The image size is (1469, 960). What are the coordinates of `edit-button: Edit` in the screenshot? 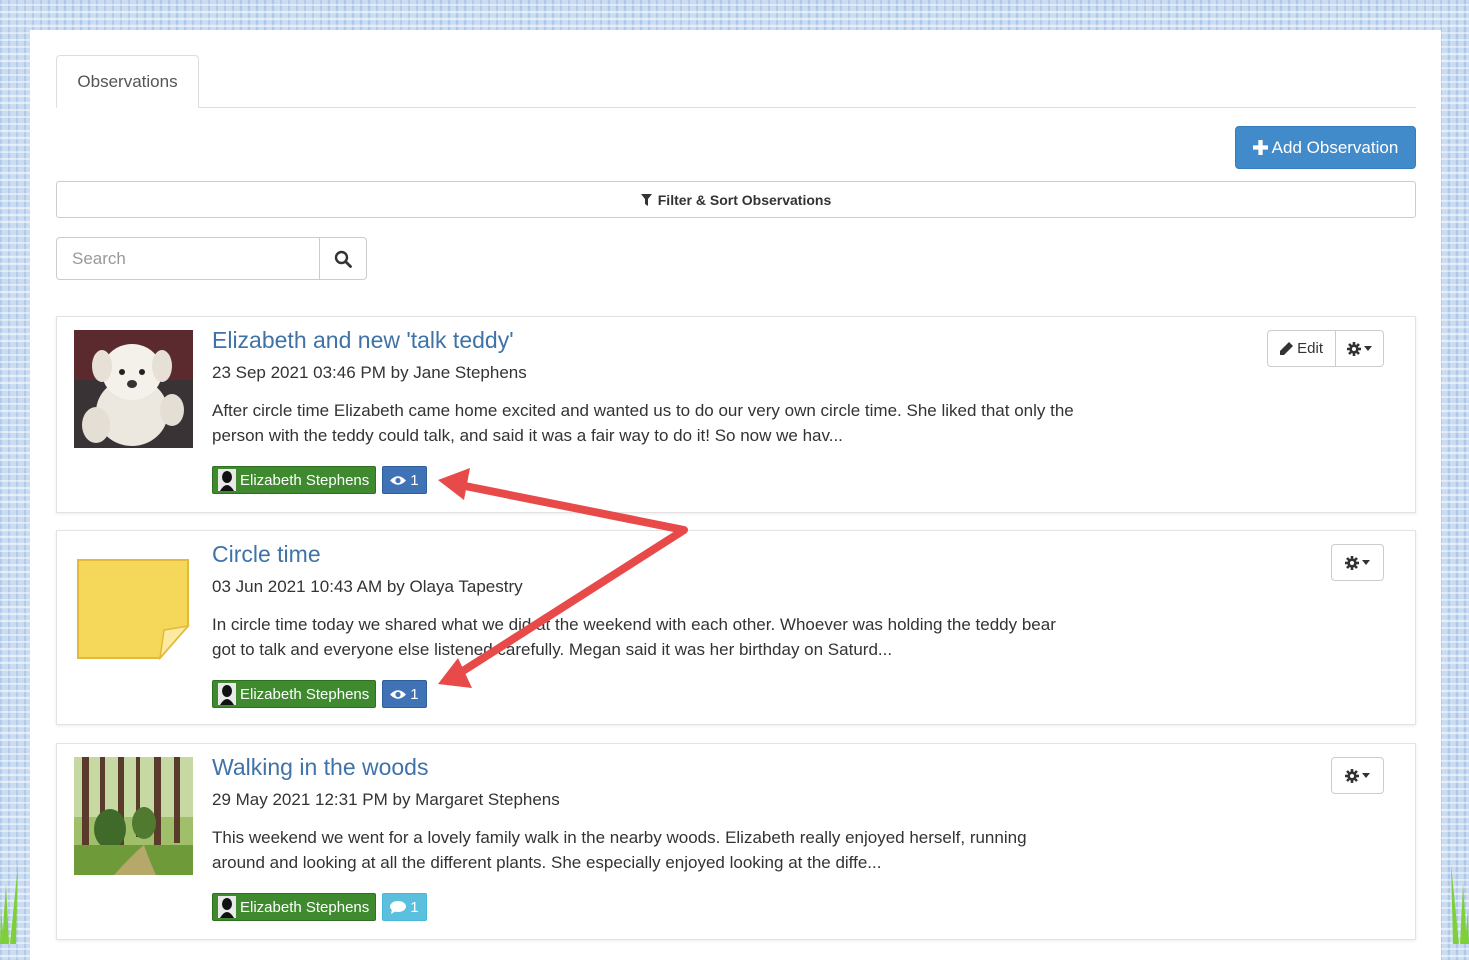 It's located at (1301, 348).